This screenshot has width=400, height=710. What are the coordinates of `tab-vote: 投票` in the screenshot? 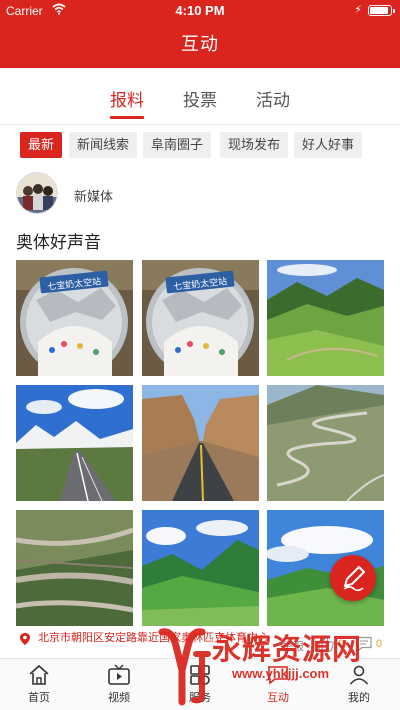 It's located at (200, 98).